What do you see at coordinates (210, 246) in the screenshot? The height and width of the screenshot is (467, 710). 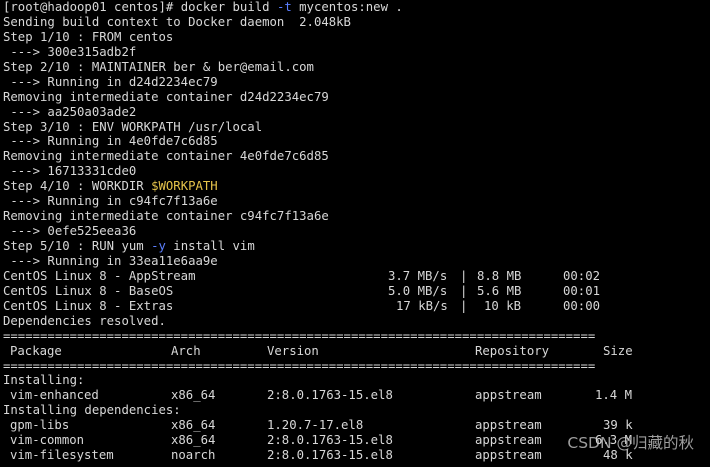 I see `step5-suffix: install vim` at bounding box center [210, 246].